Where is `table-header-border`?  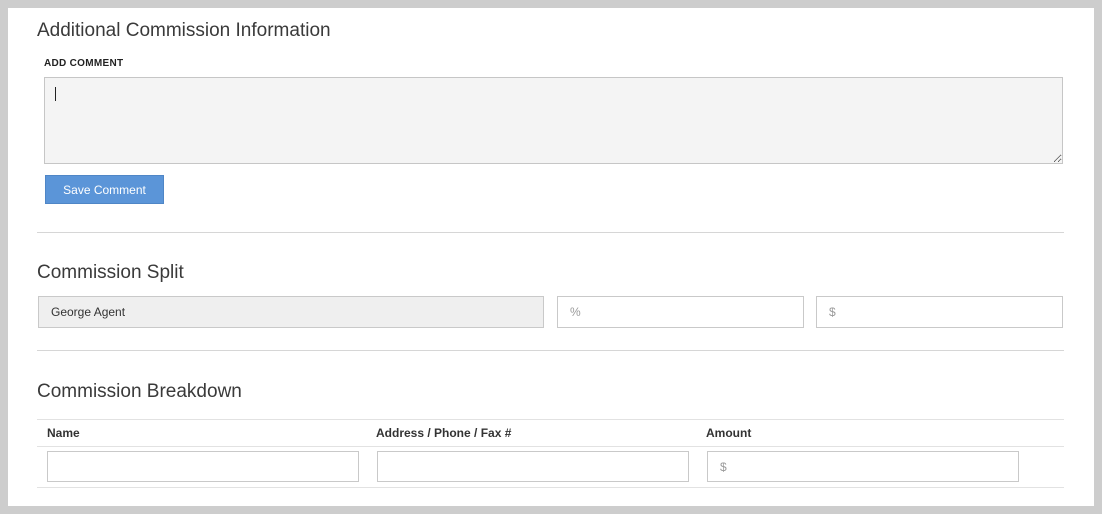
table-header-border is located at coordinates (550, 446).